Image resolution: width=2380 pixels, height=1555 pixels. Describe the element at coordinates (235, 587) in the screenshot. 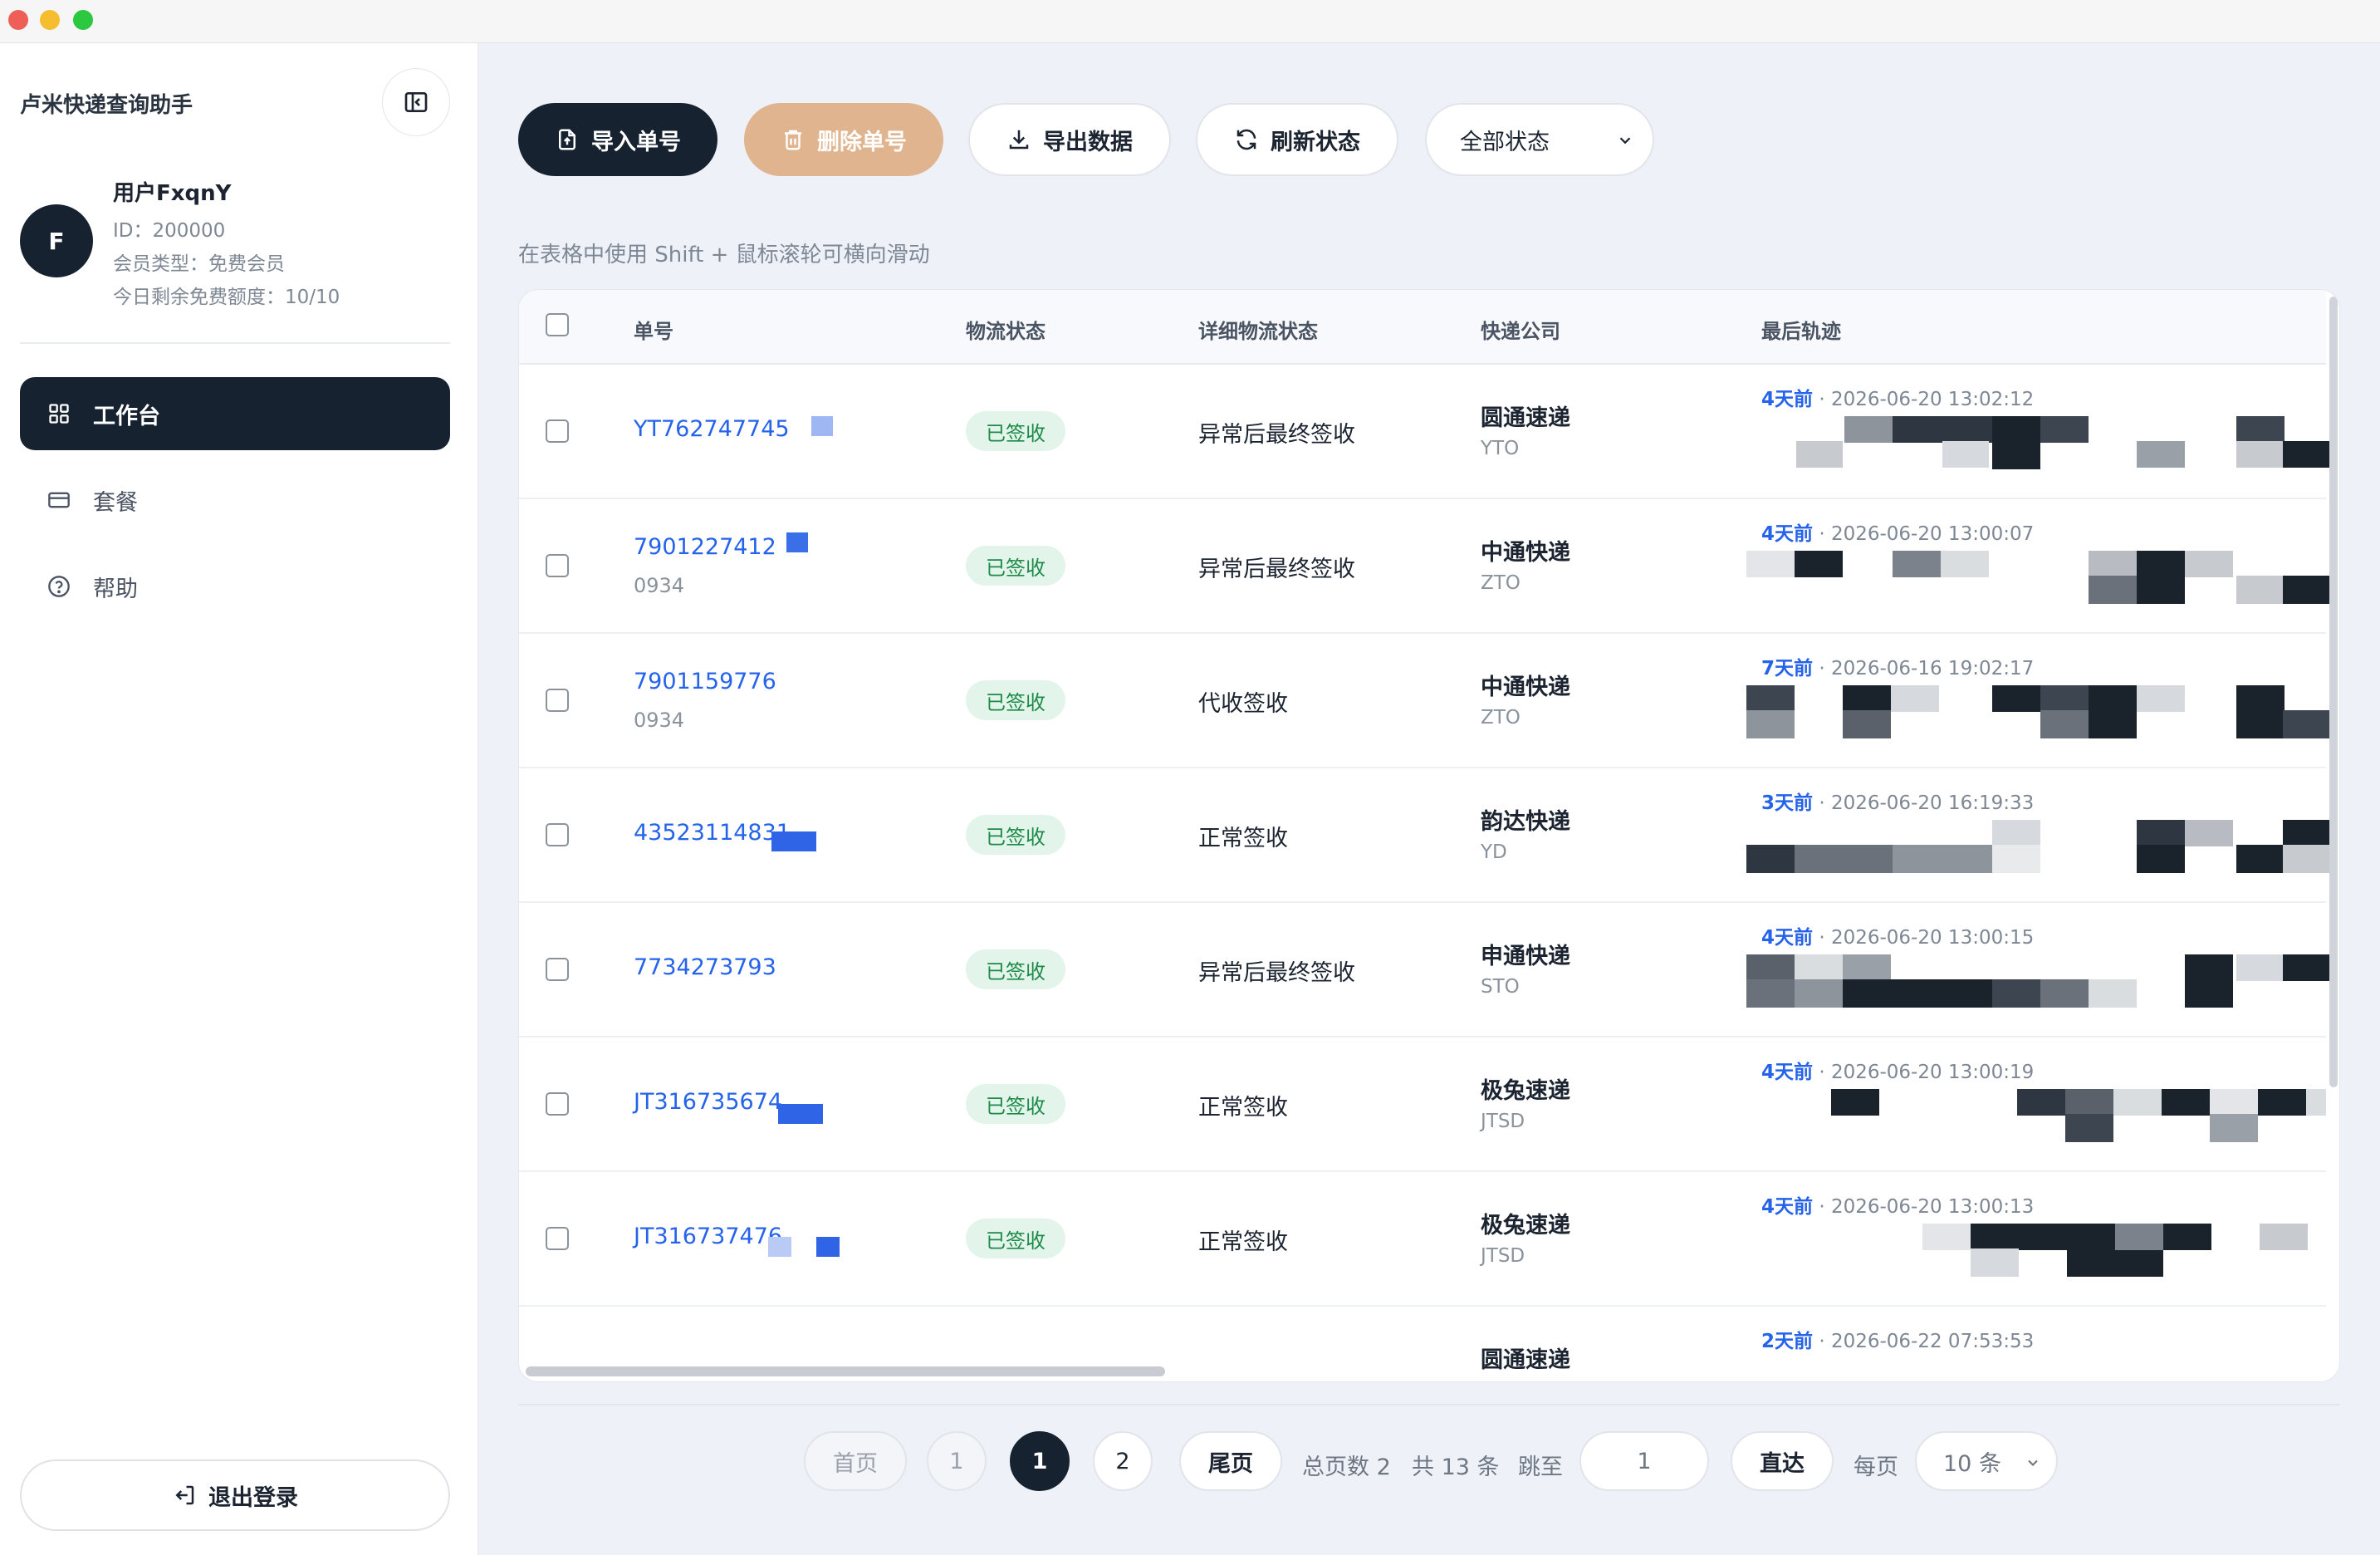

I see `sidebar-item-help: 帮助` at that location.